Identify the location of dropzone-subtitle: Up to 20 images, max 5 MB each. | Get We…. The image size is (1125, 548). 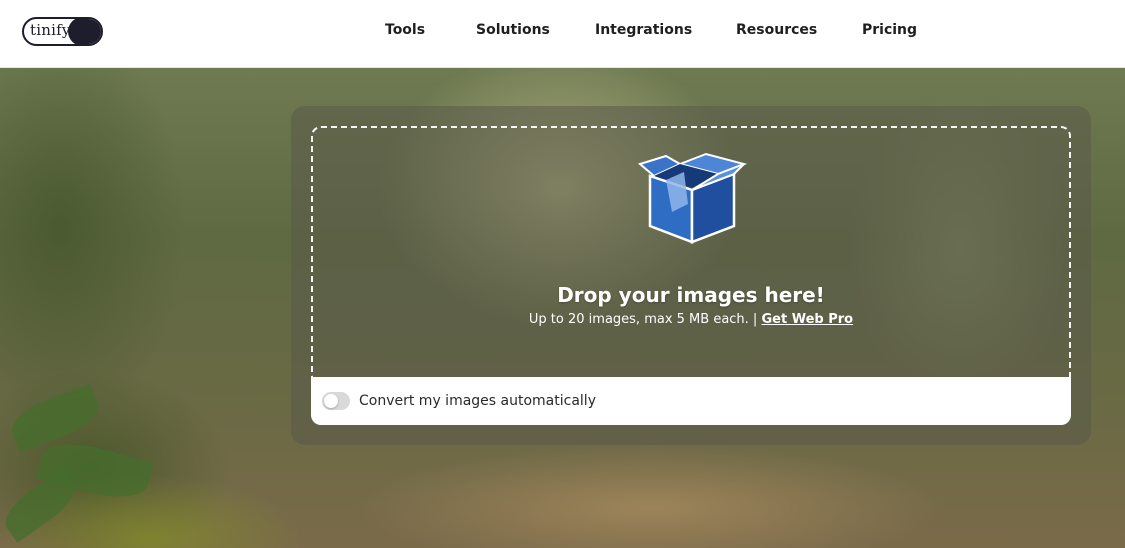
(691, 319).